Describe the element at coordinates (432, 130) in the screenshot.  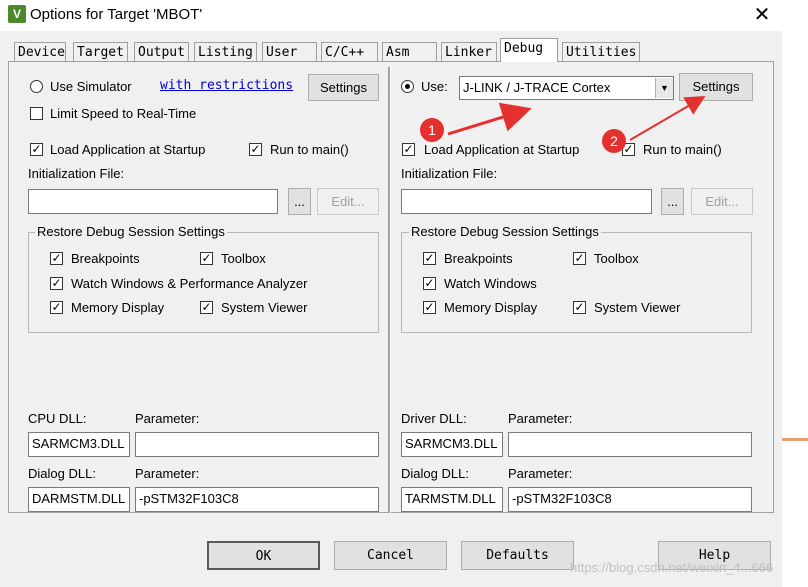
I see `annotation-badge-1: 1` at that location.